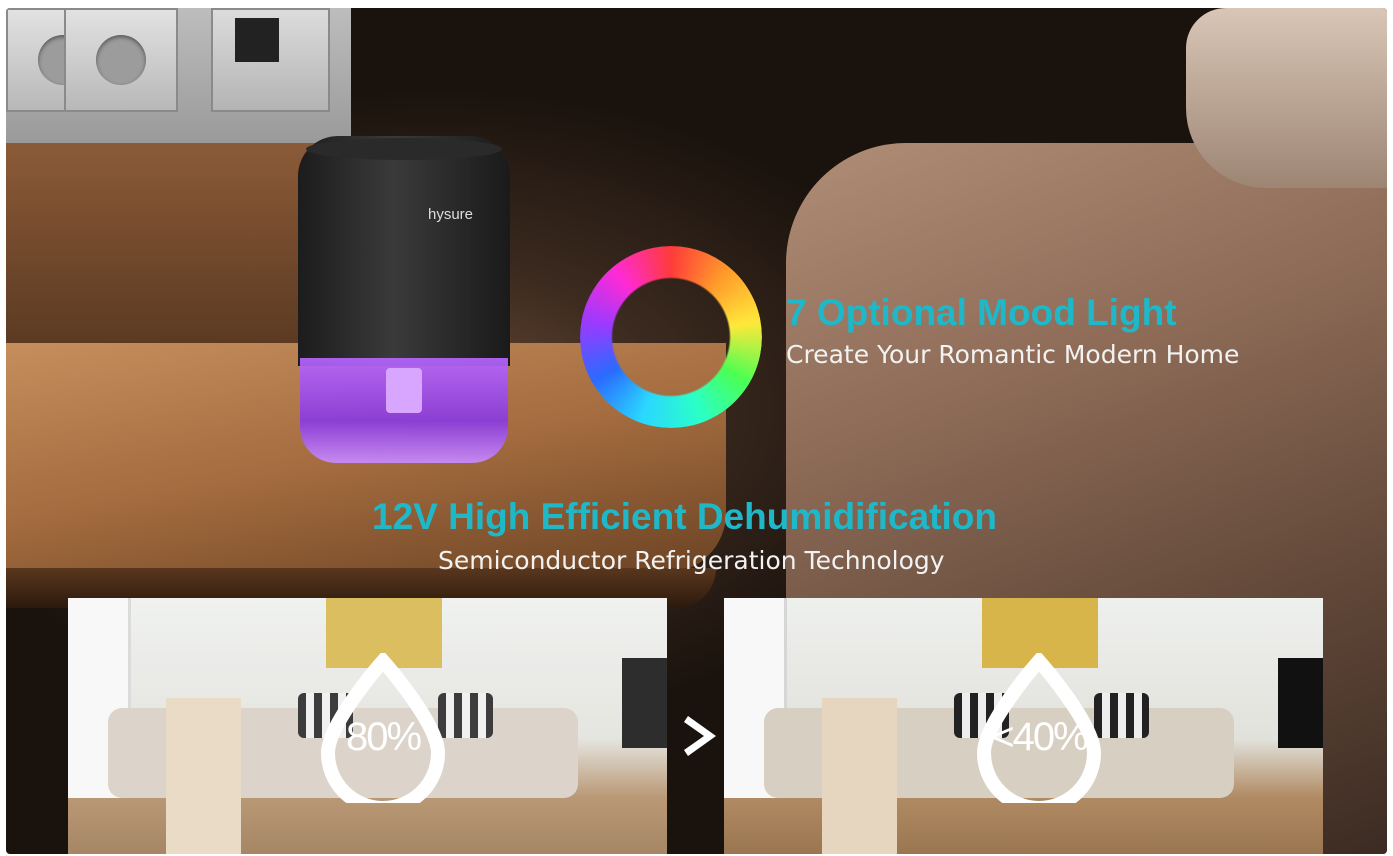 Image resolution: width=1393 pixels, height=856 pixels. Describe the element at coordinates (404, 149) in the screenshot. I see `device-top-panel` at that location.